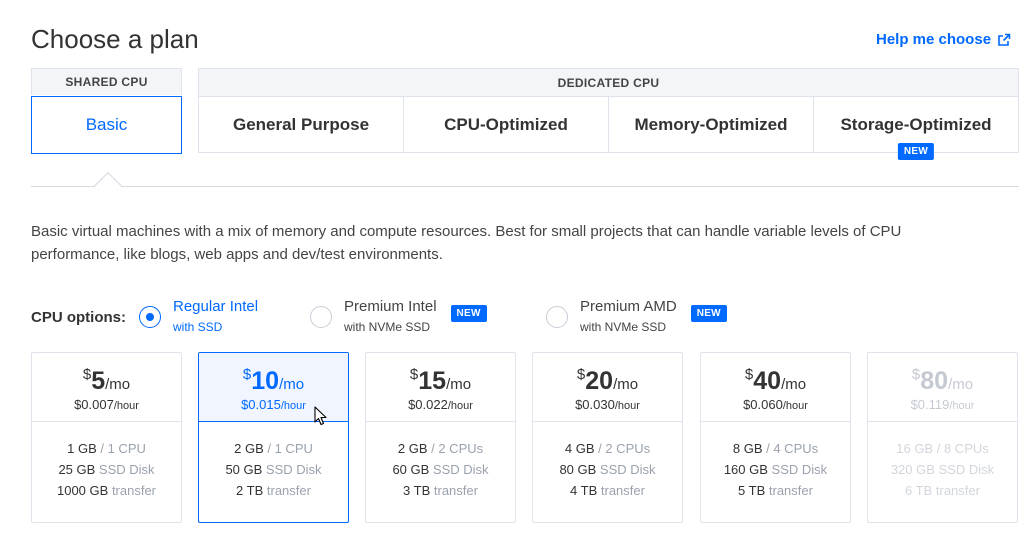 This screenshot has height=559, width=1020. I want to click on cpu-option-regular-intel: Regular Intel with SSD, so click(198, 317).